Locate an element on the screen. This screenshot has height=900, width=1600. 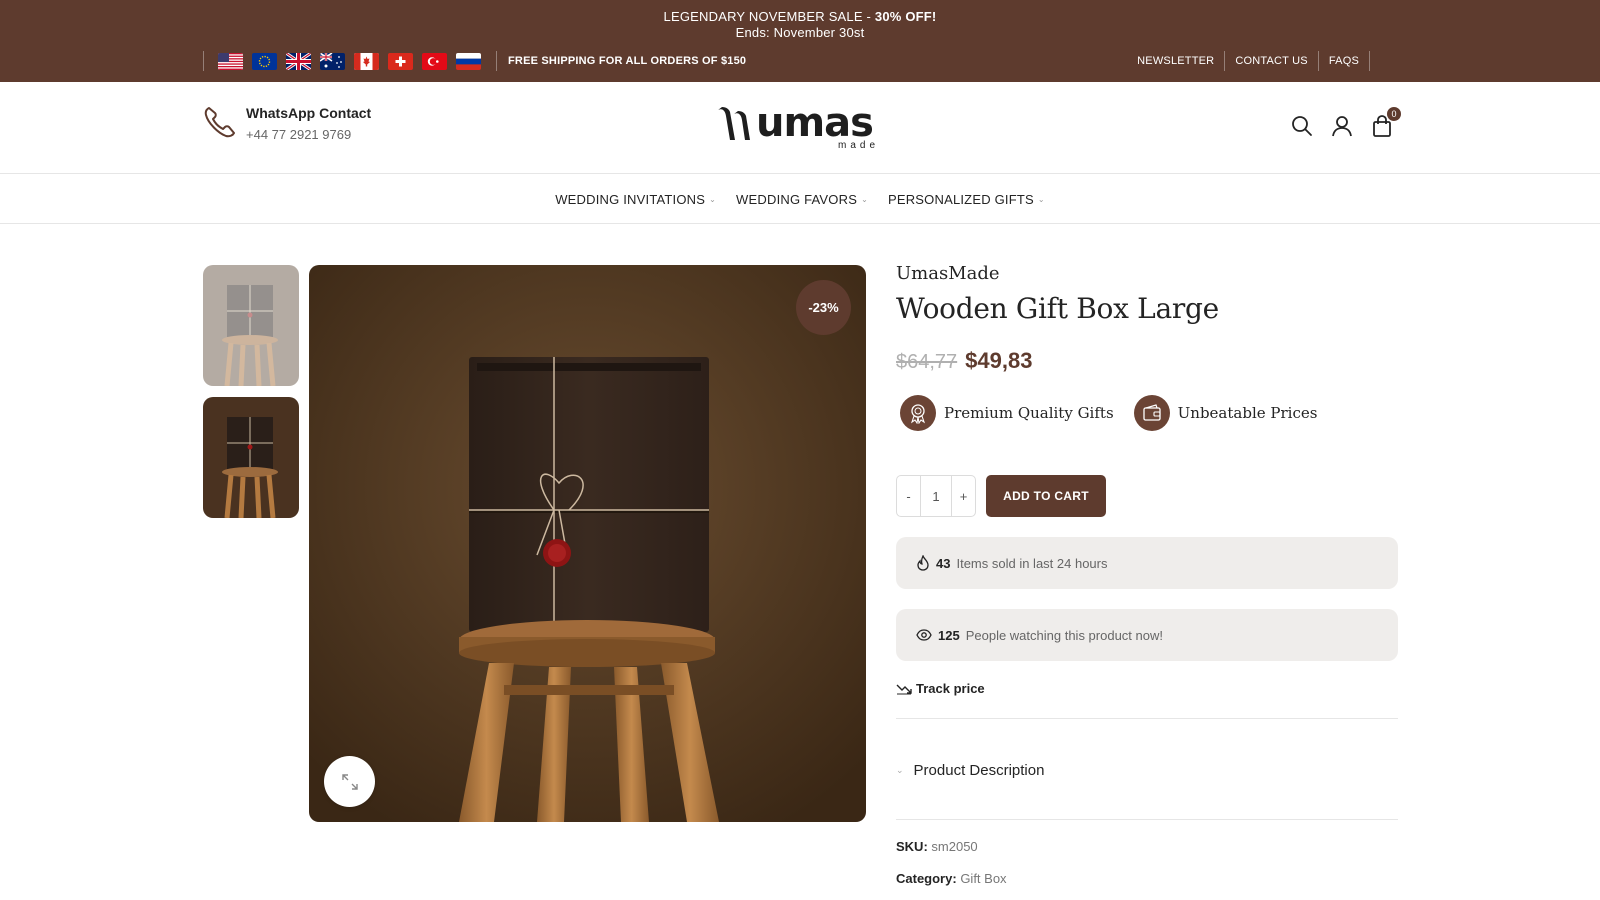
quantity-stepper: - 1 + is located at coordinates (936, 496).